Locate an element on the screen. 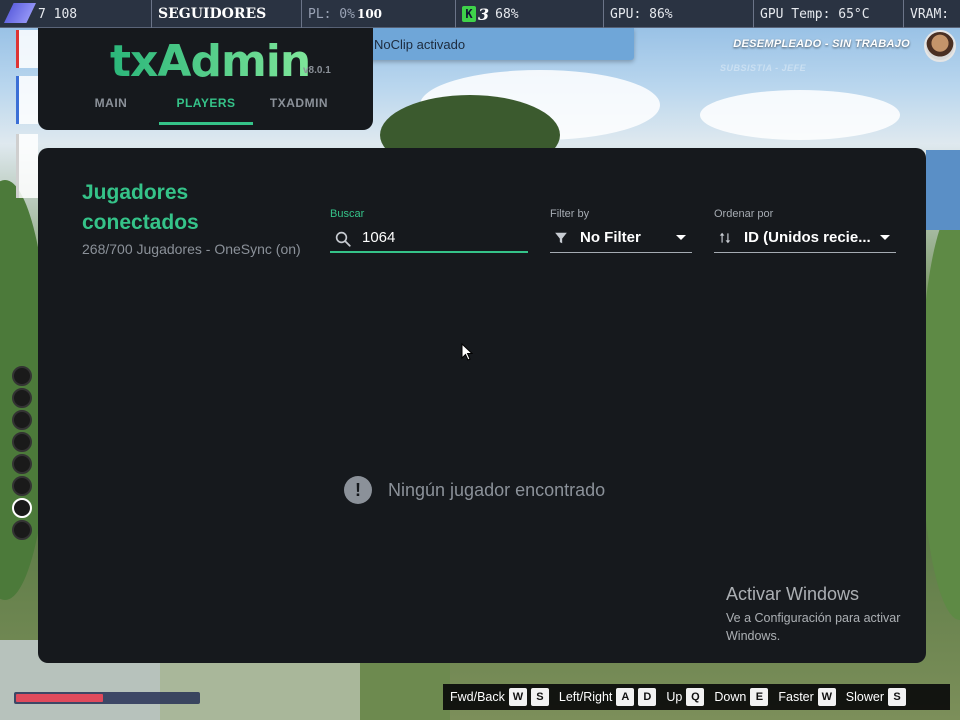 This screenshot has height=720, width=960. filter-label: Filter by is located at coordinates (570, 214).